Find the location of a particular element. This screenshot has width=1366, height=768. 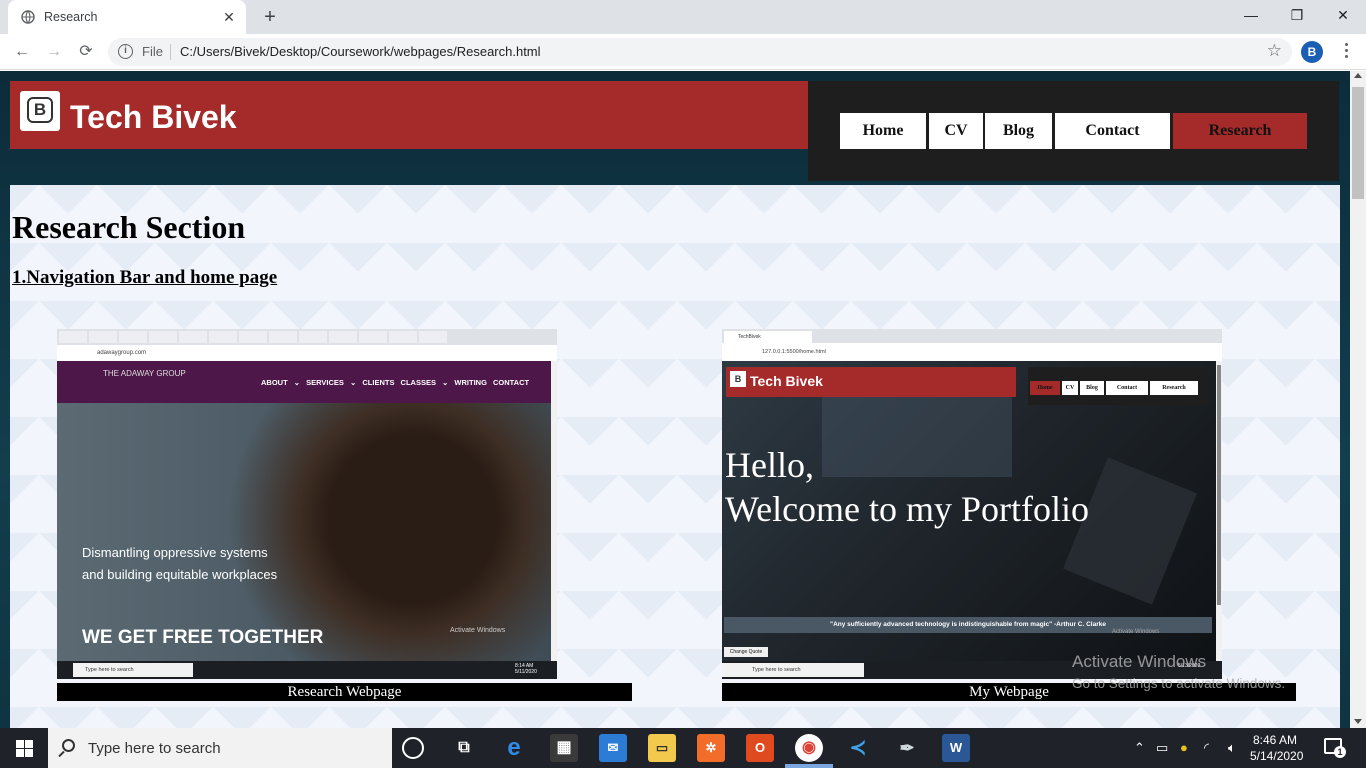

start-button is located at coordinates (24, 748).